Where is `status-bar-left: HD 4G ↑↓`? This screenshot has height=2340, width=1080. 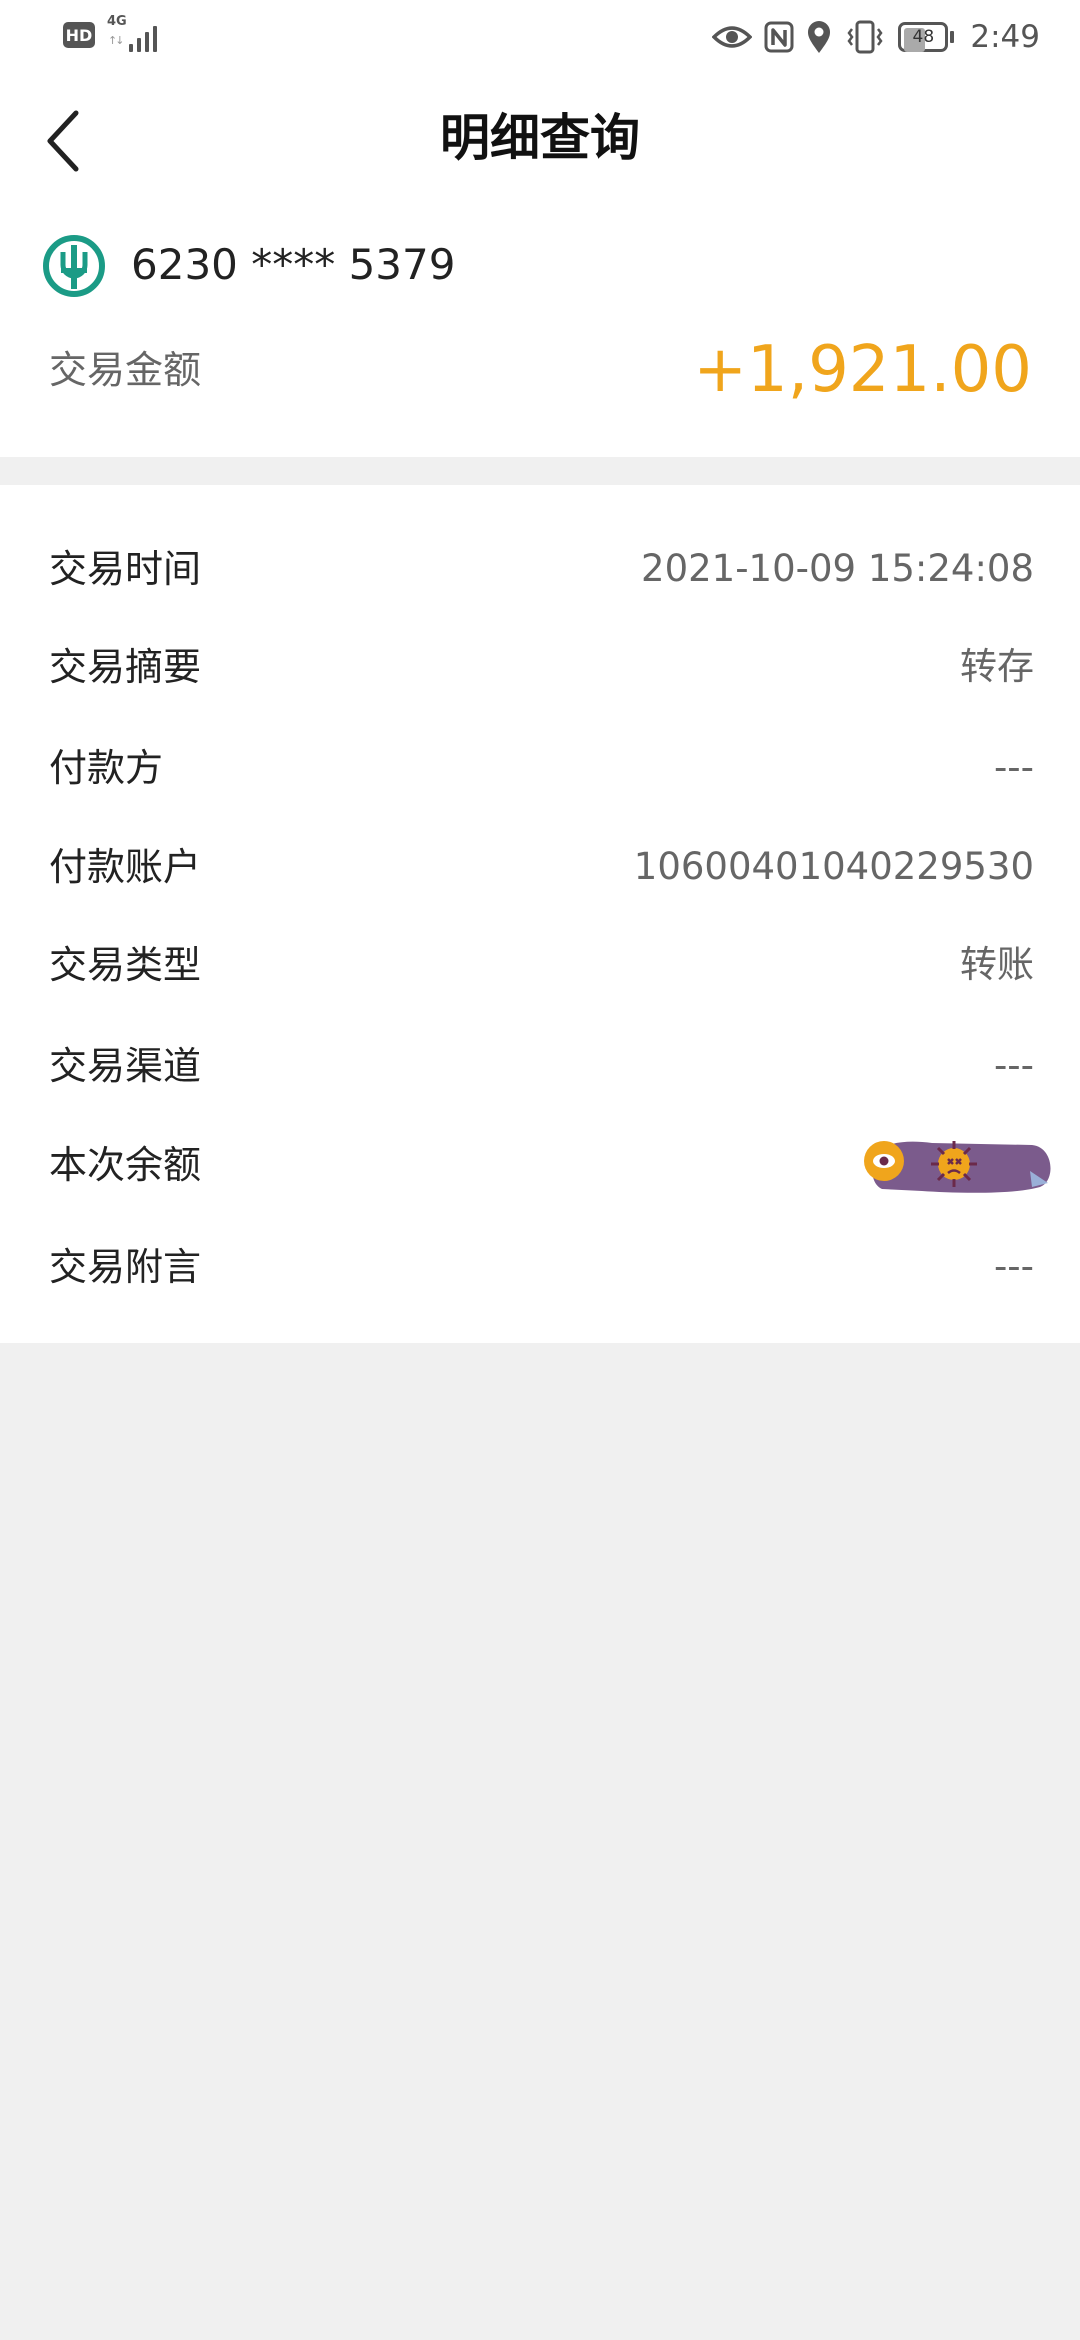
status-bar-left: HD 4G ↑↓ is located at coordinates (113, 33).